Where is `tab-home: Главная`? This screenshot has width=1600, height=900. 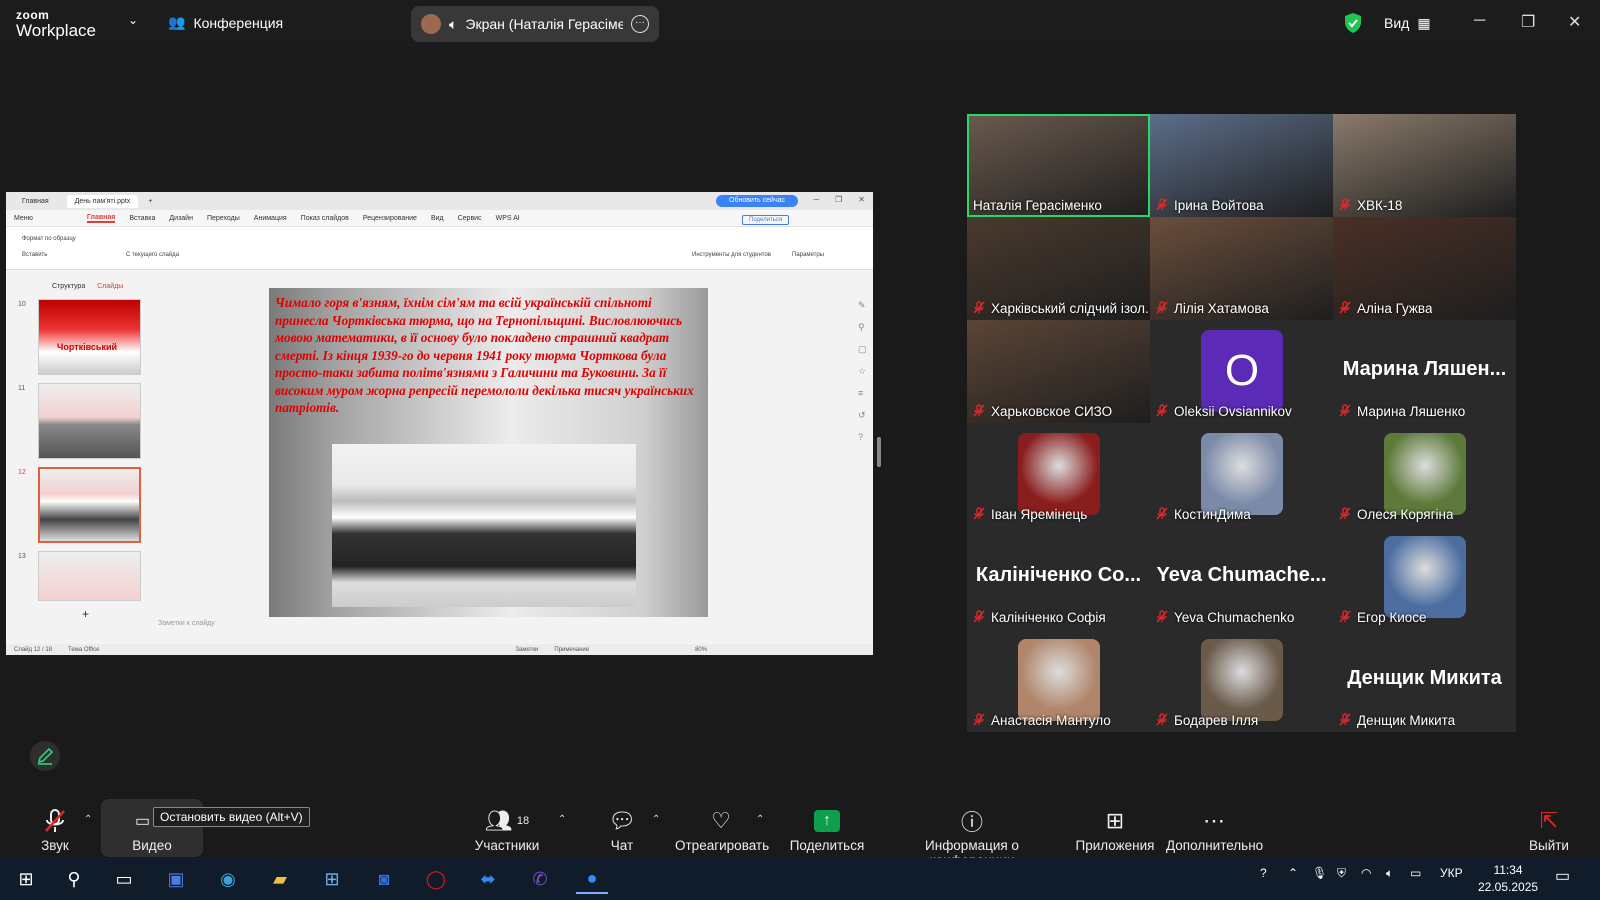 tab-home: Главная is located at coordinates (35, 201).